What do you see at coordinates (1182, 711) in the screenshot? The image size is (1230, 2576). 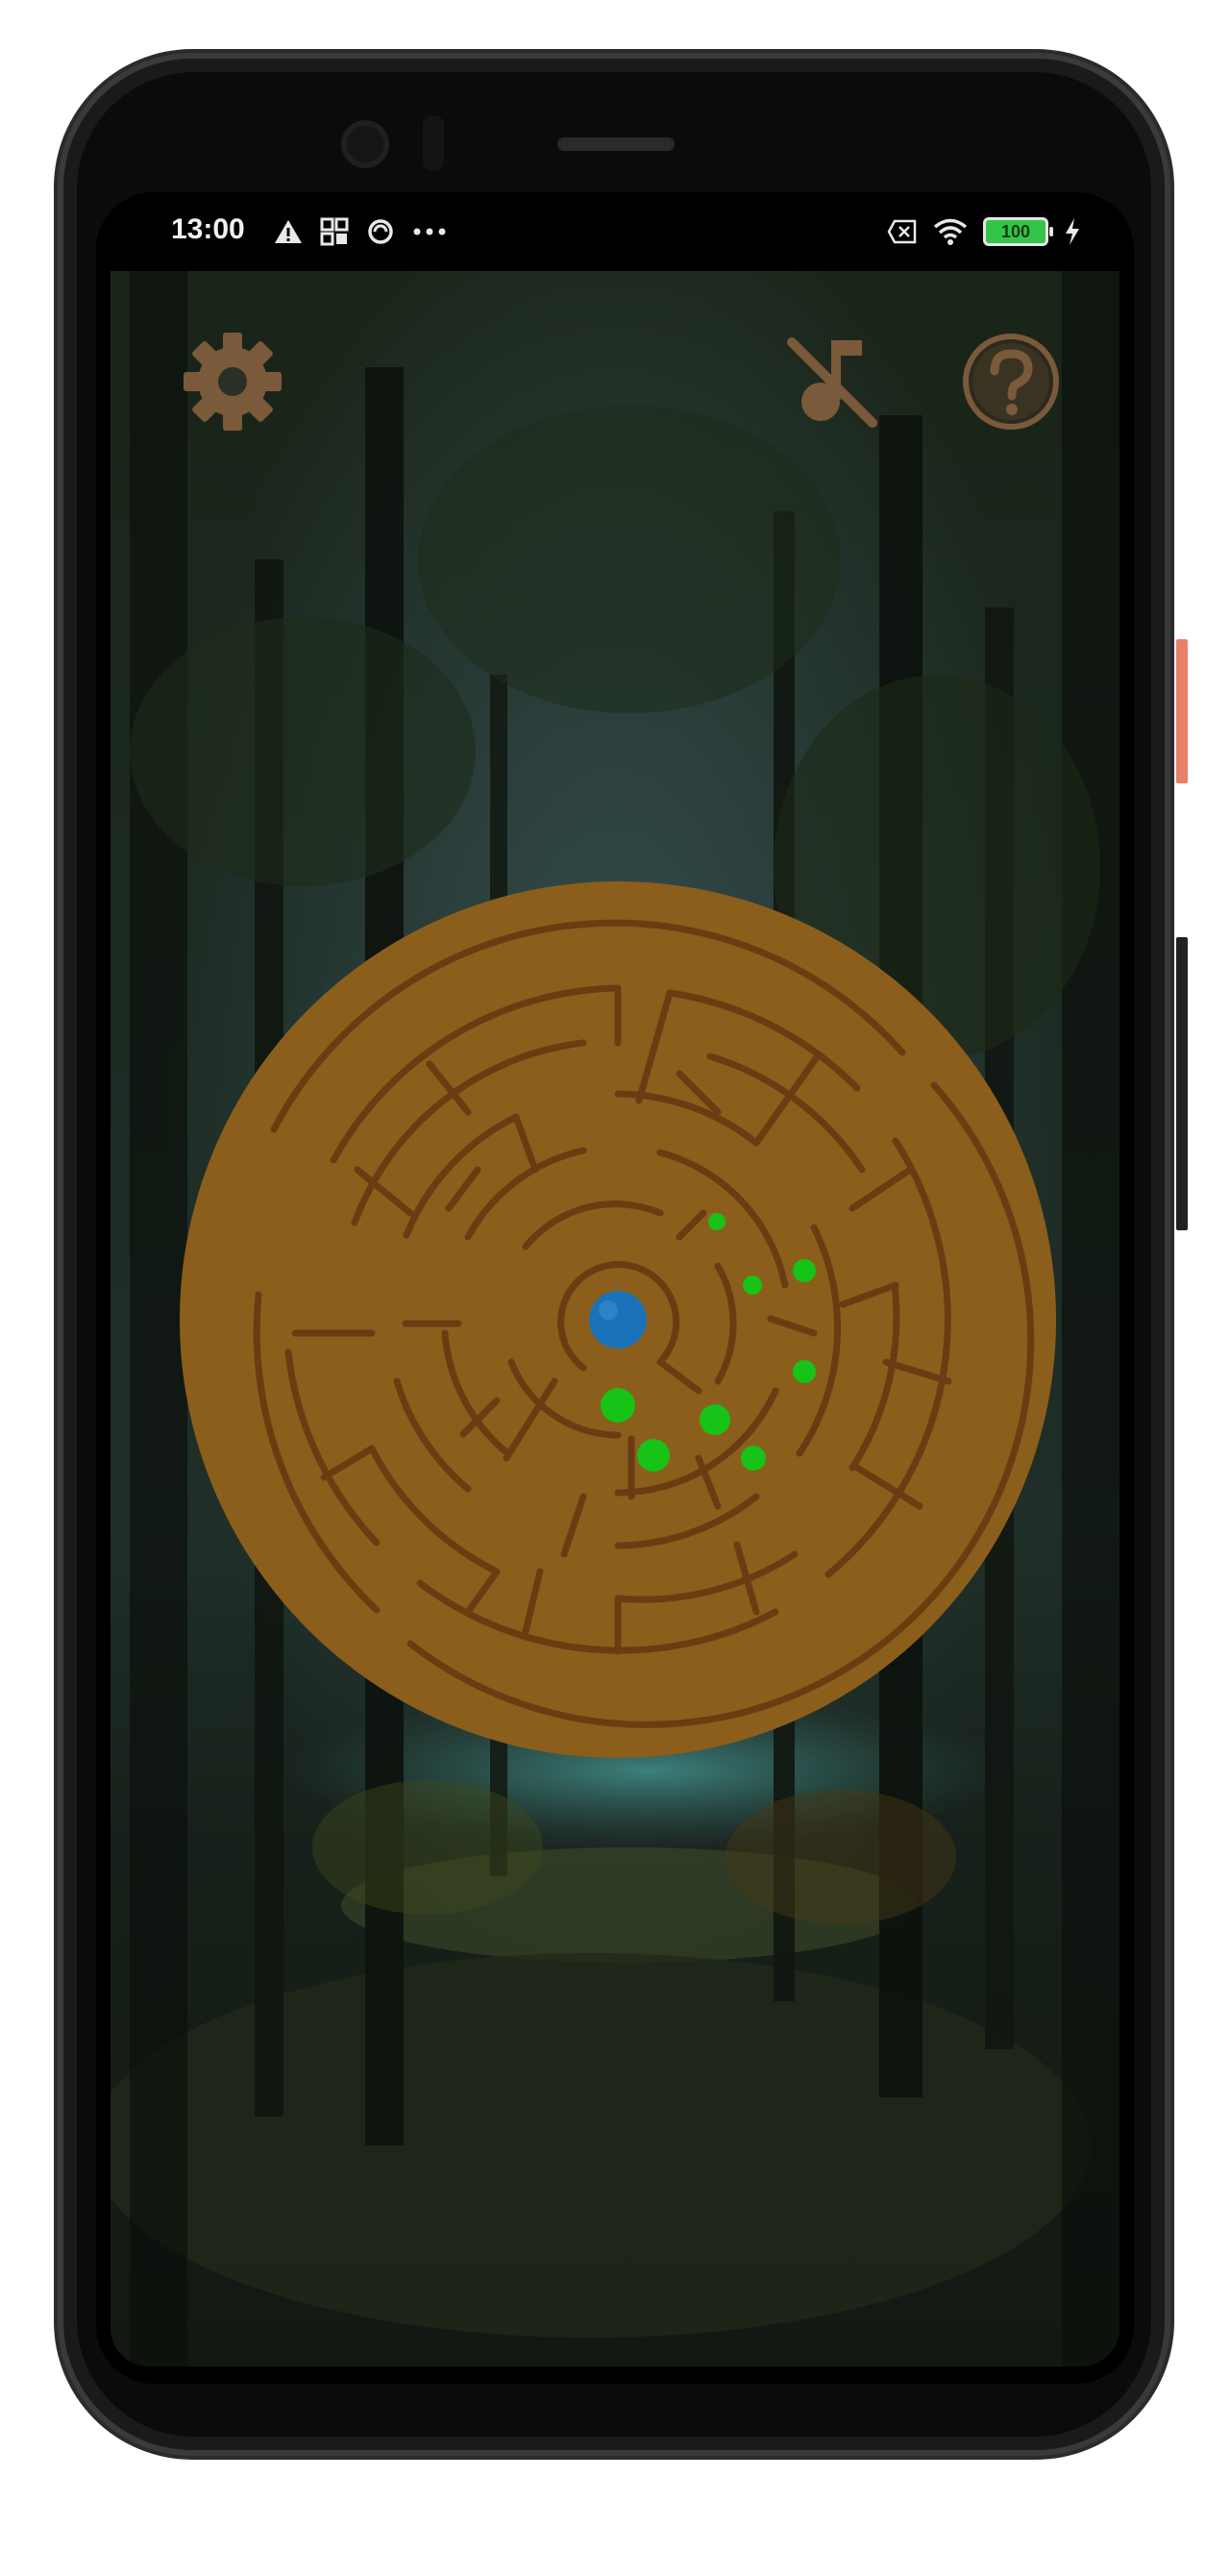 I see `power-button` at bounding box center [1182, 711].